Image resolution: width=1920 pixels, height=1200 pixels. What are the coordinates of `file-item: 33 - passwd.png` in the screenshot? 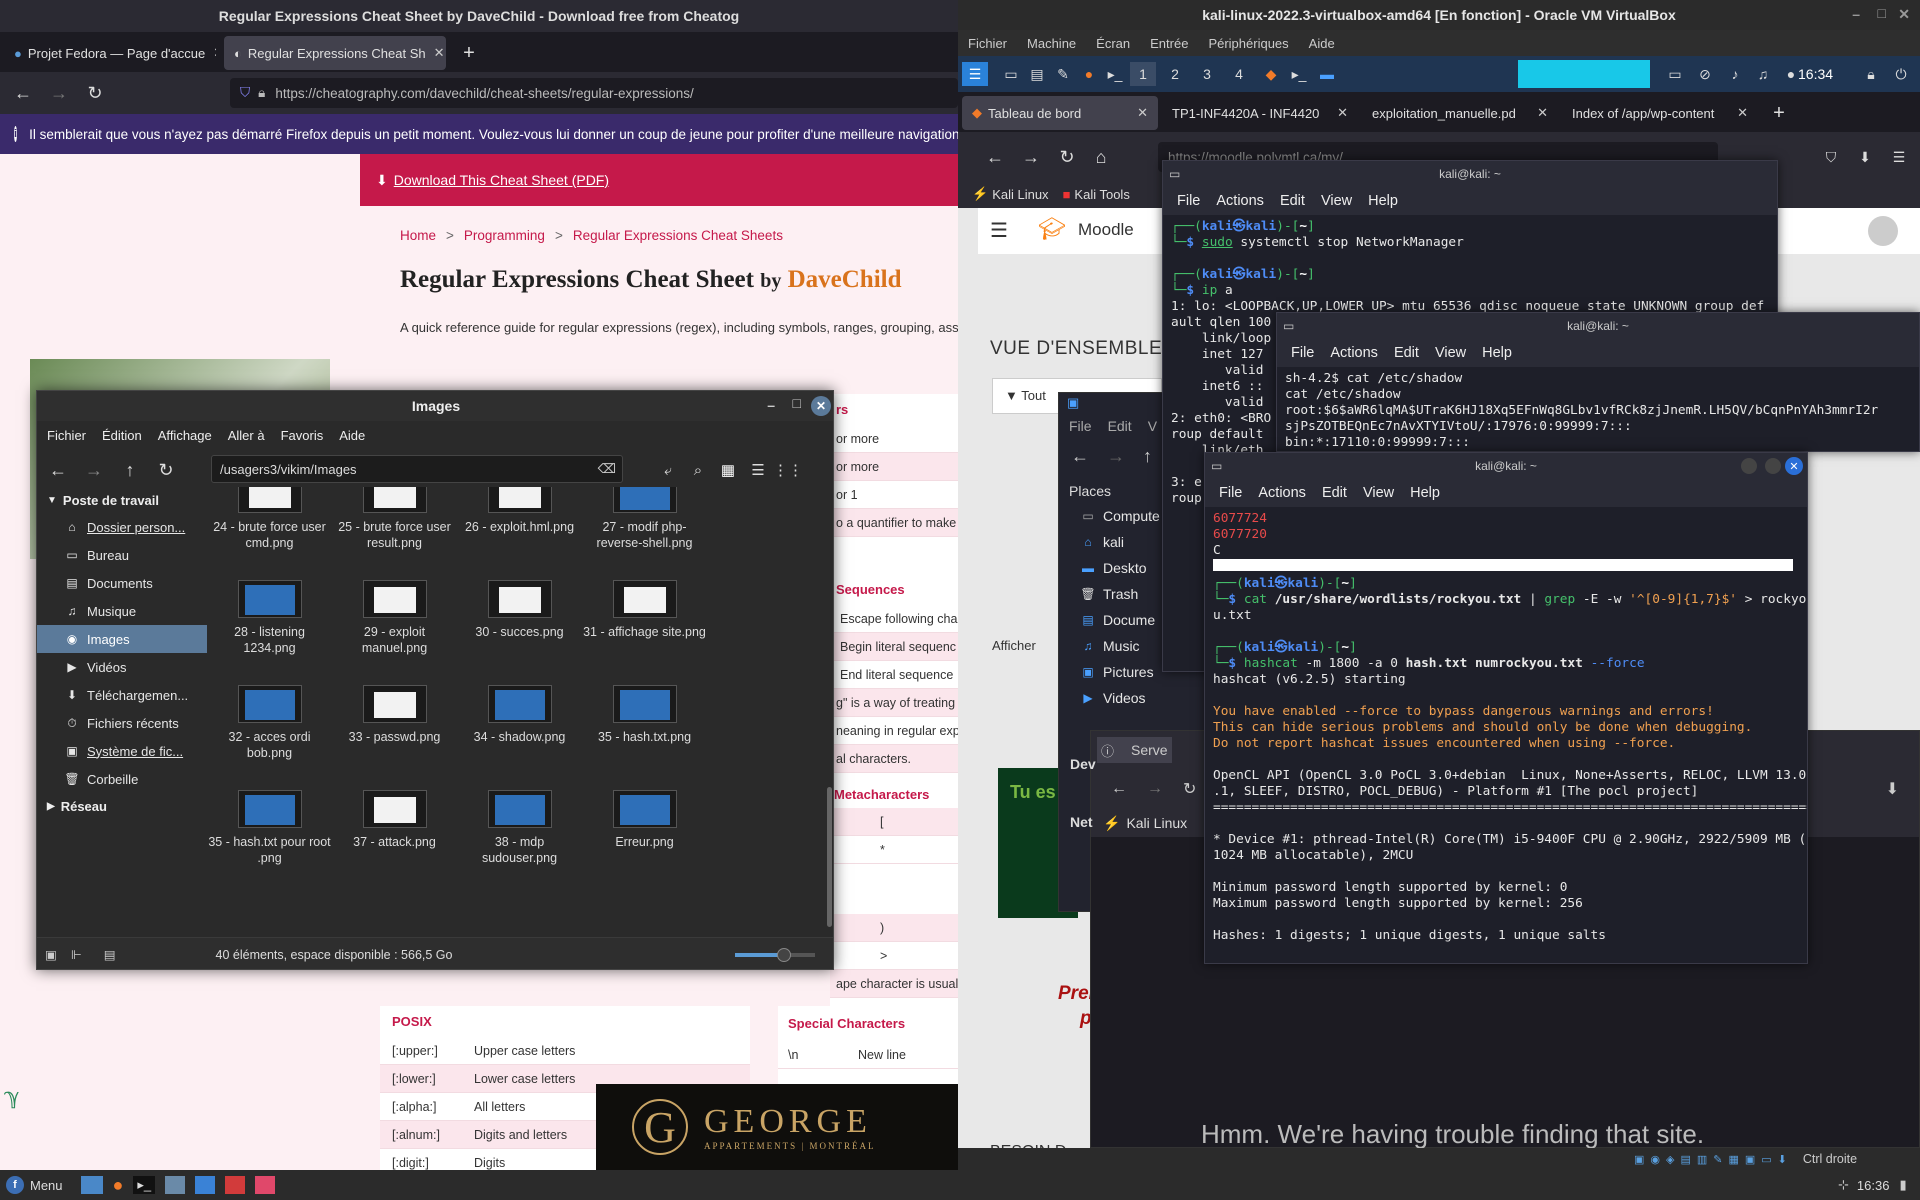 It's located at (394, 715).